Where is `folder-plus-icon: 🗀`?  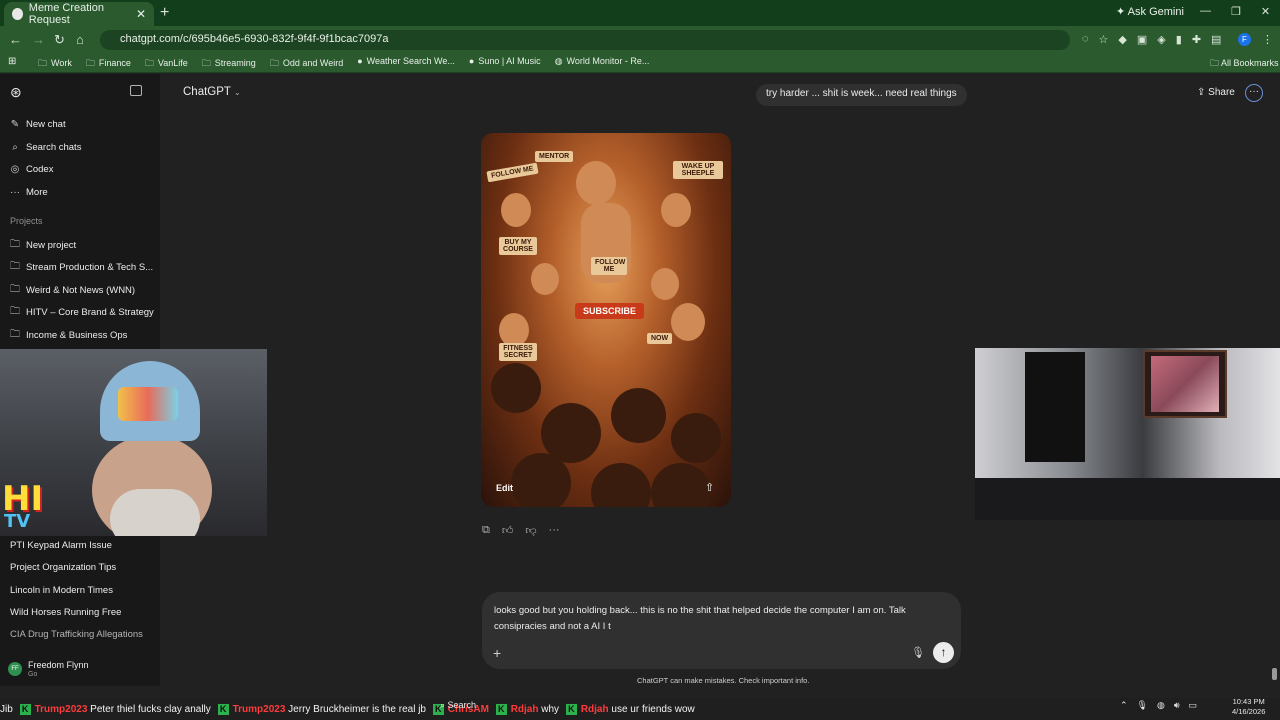 folder-plus-icon: 🗀 is located at coordinates (15, 244).